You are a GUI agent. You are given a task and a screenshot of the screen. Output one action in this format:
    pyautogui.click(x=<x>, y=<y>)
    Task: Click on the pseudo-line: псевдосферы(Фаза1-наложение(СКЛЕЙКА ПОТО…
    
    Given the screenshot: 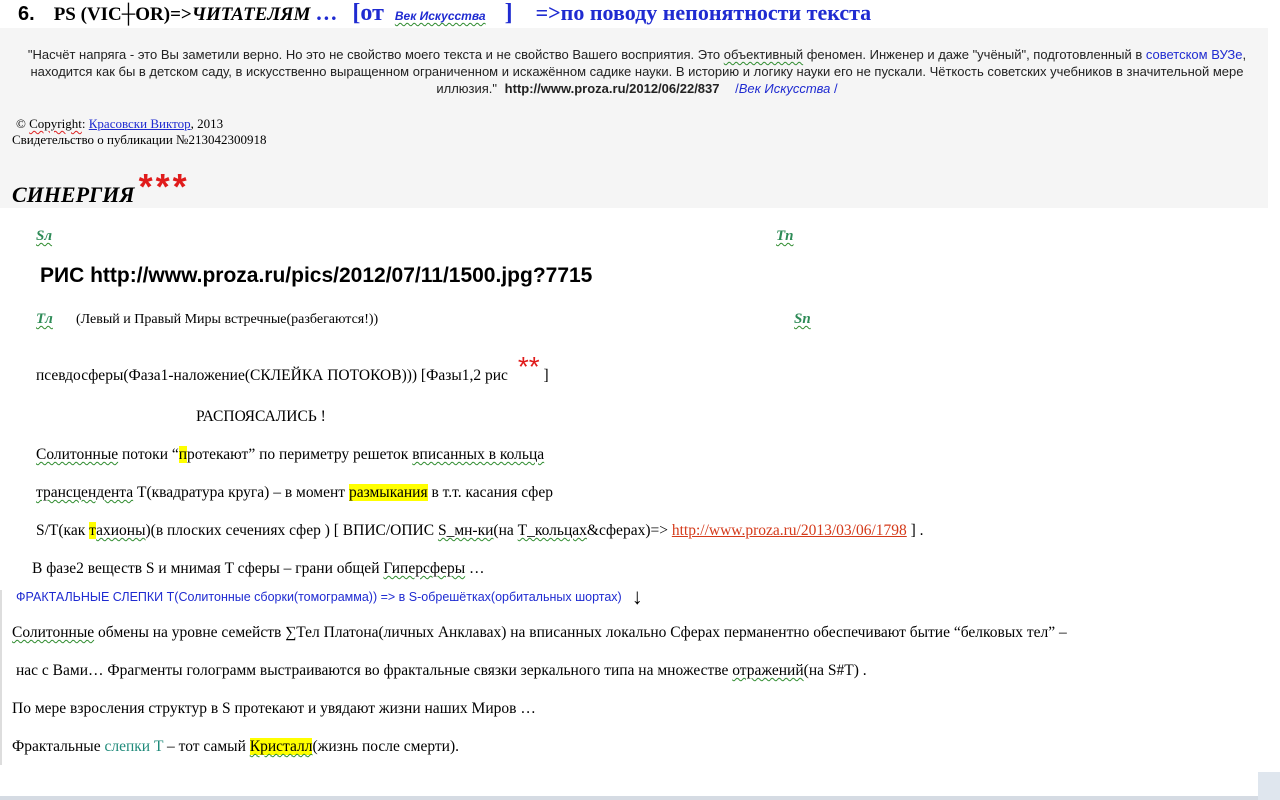 What is the action you would take?
    pyautogui.click(x=292, y=372)
    